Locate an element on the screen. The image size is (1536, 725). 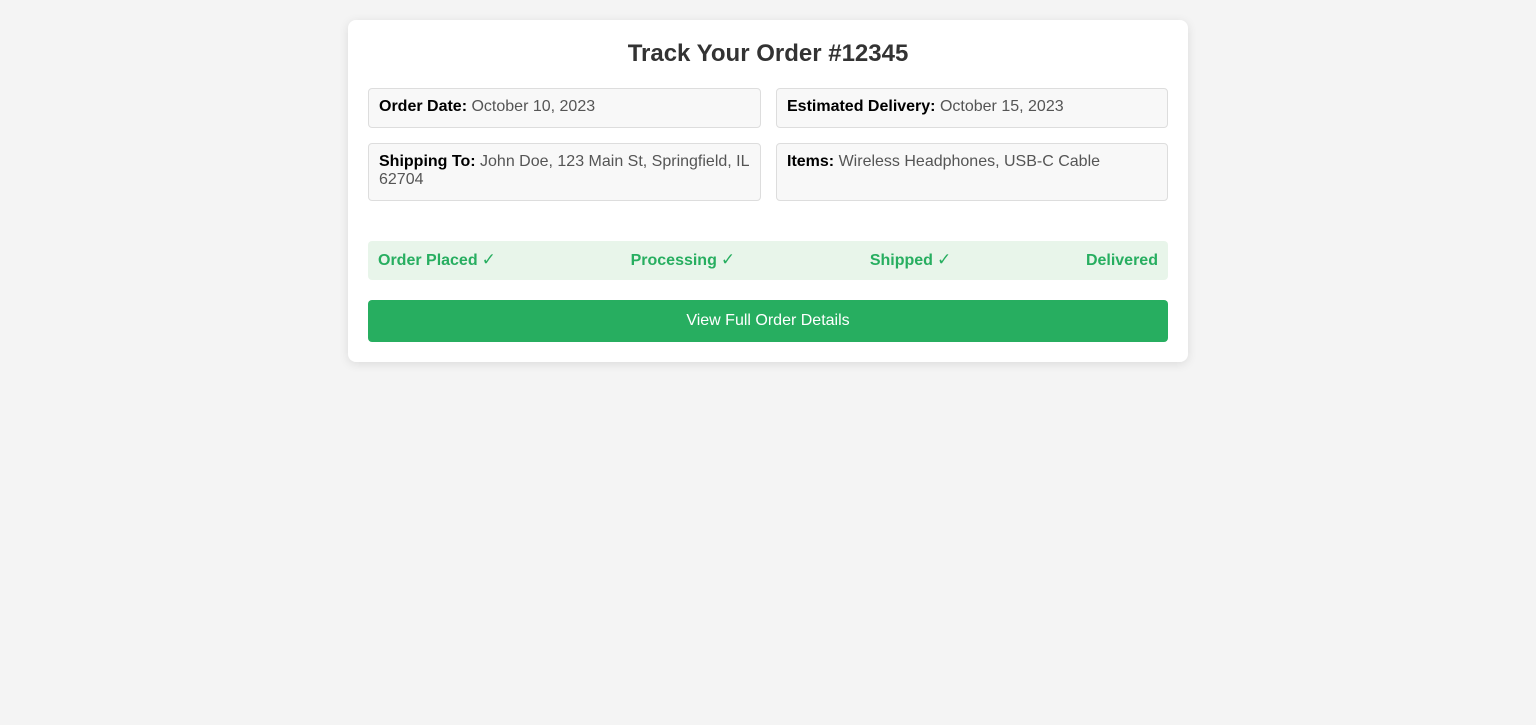
order-date-value: October 10, 2023 is located at coordinates (533, 106).